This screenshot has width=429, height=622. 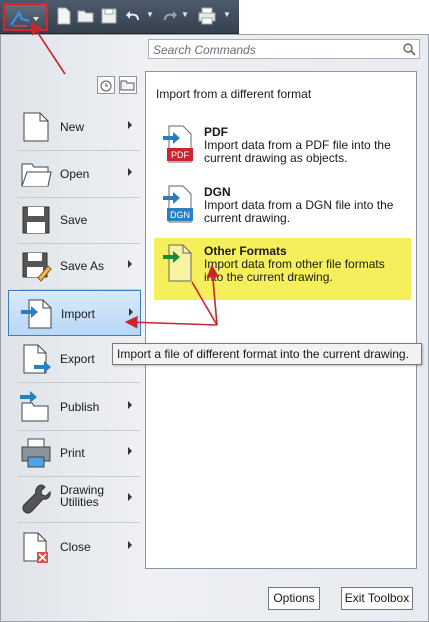 I want to click on pdf-file-icon: PDF, so click(x=178, y=144).